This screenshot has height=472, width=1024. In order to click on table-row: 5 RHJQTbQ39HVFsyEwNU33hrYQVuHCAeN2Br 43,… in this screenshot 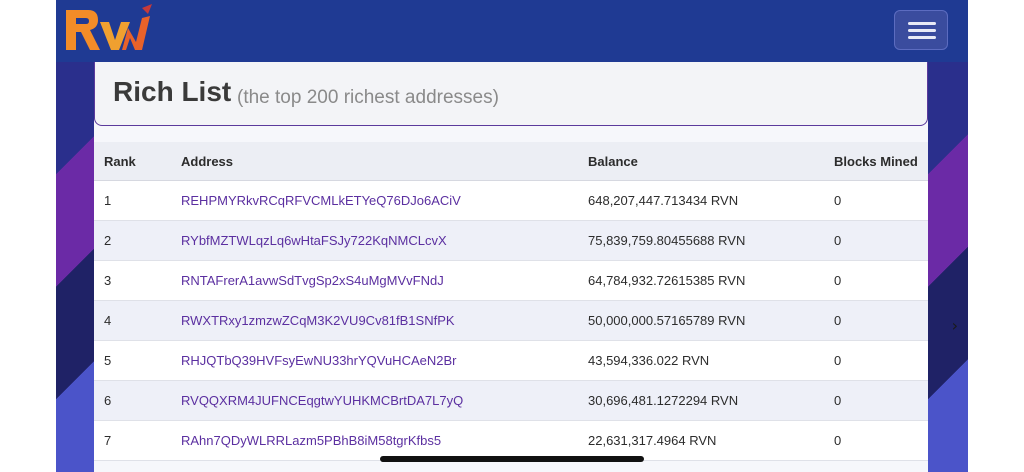, I will do `click(511, 360)`.